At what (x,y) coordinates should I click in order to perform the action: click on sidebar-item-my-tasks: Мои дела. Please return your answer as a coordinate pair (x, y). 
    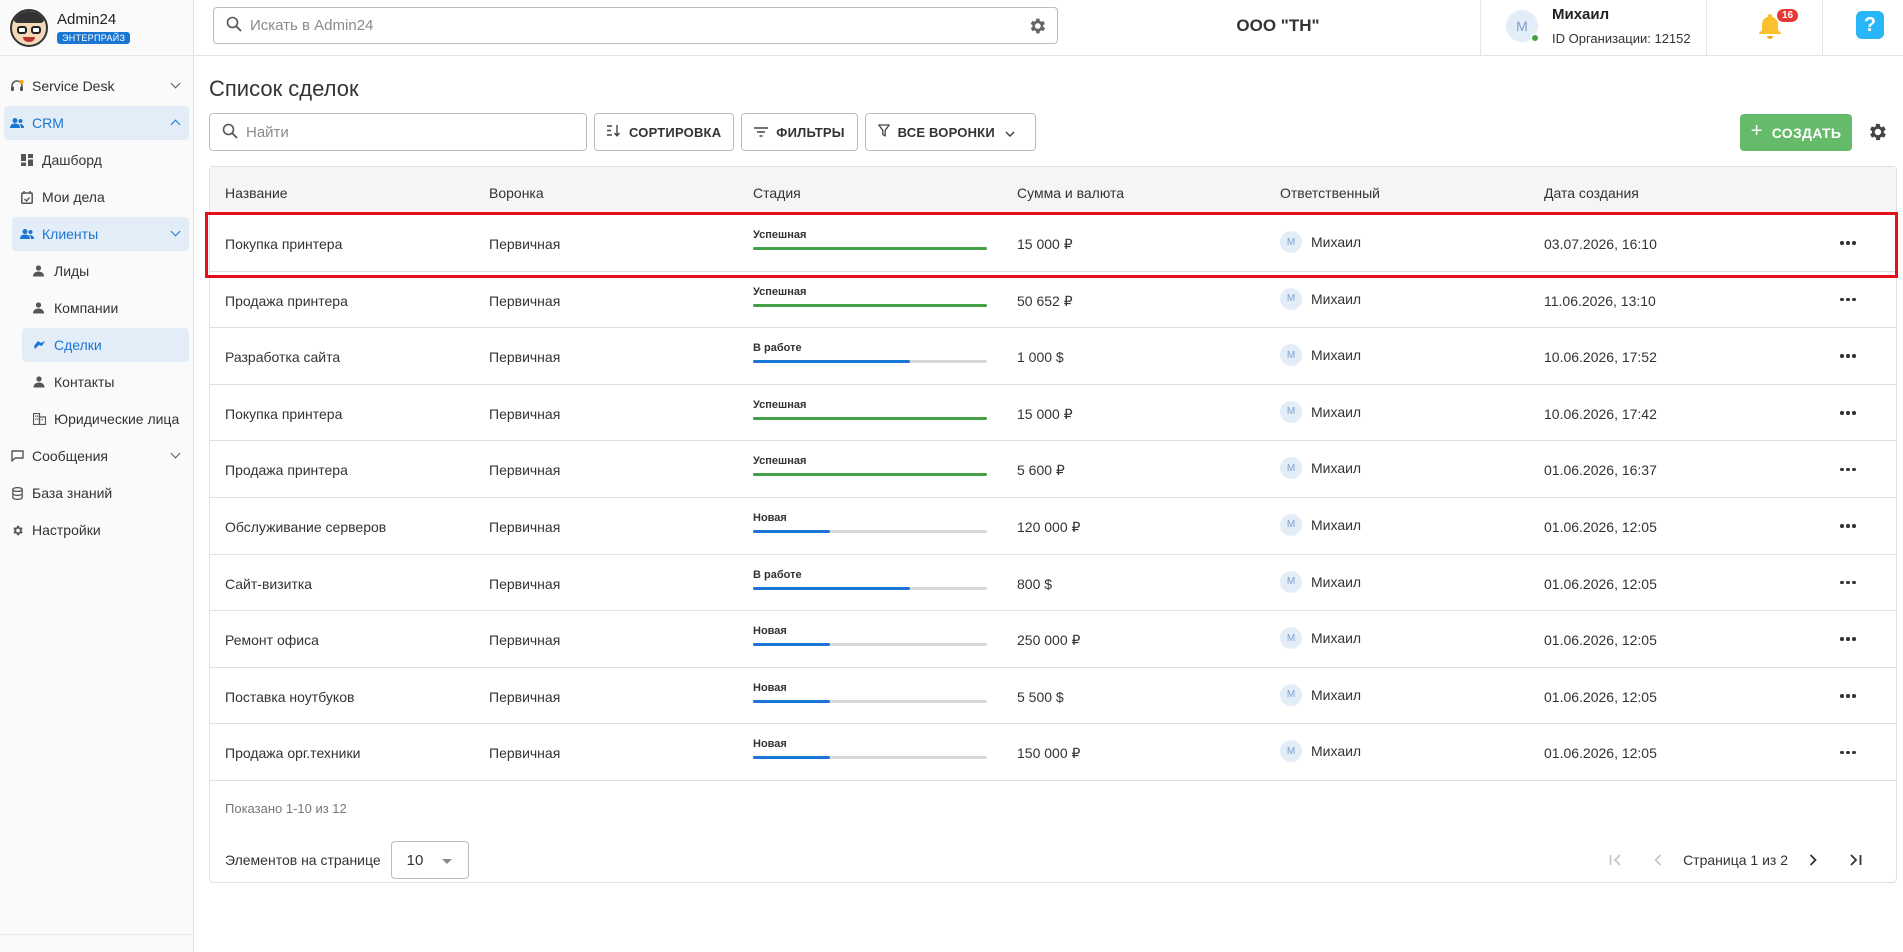
    Looking at the image, I should click on (100, 197).